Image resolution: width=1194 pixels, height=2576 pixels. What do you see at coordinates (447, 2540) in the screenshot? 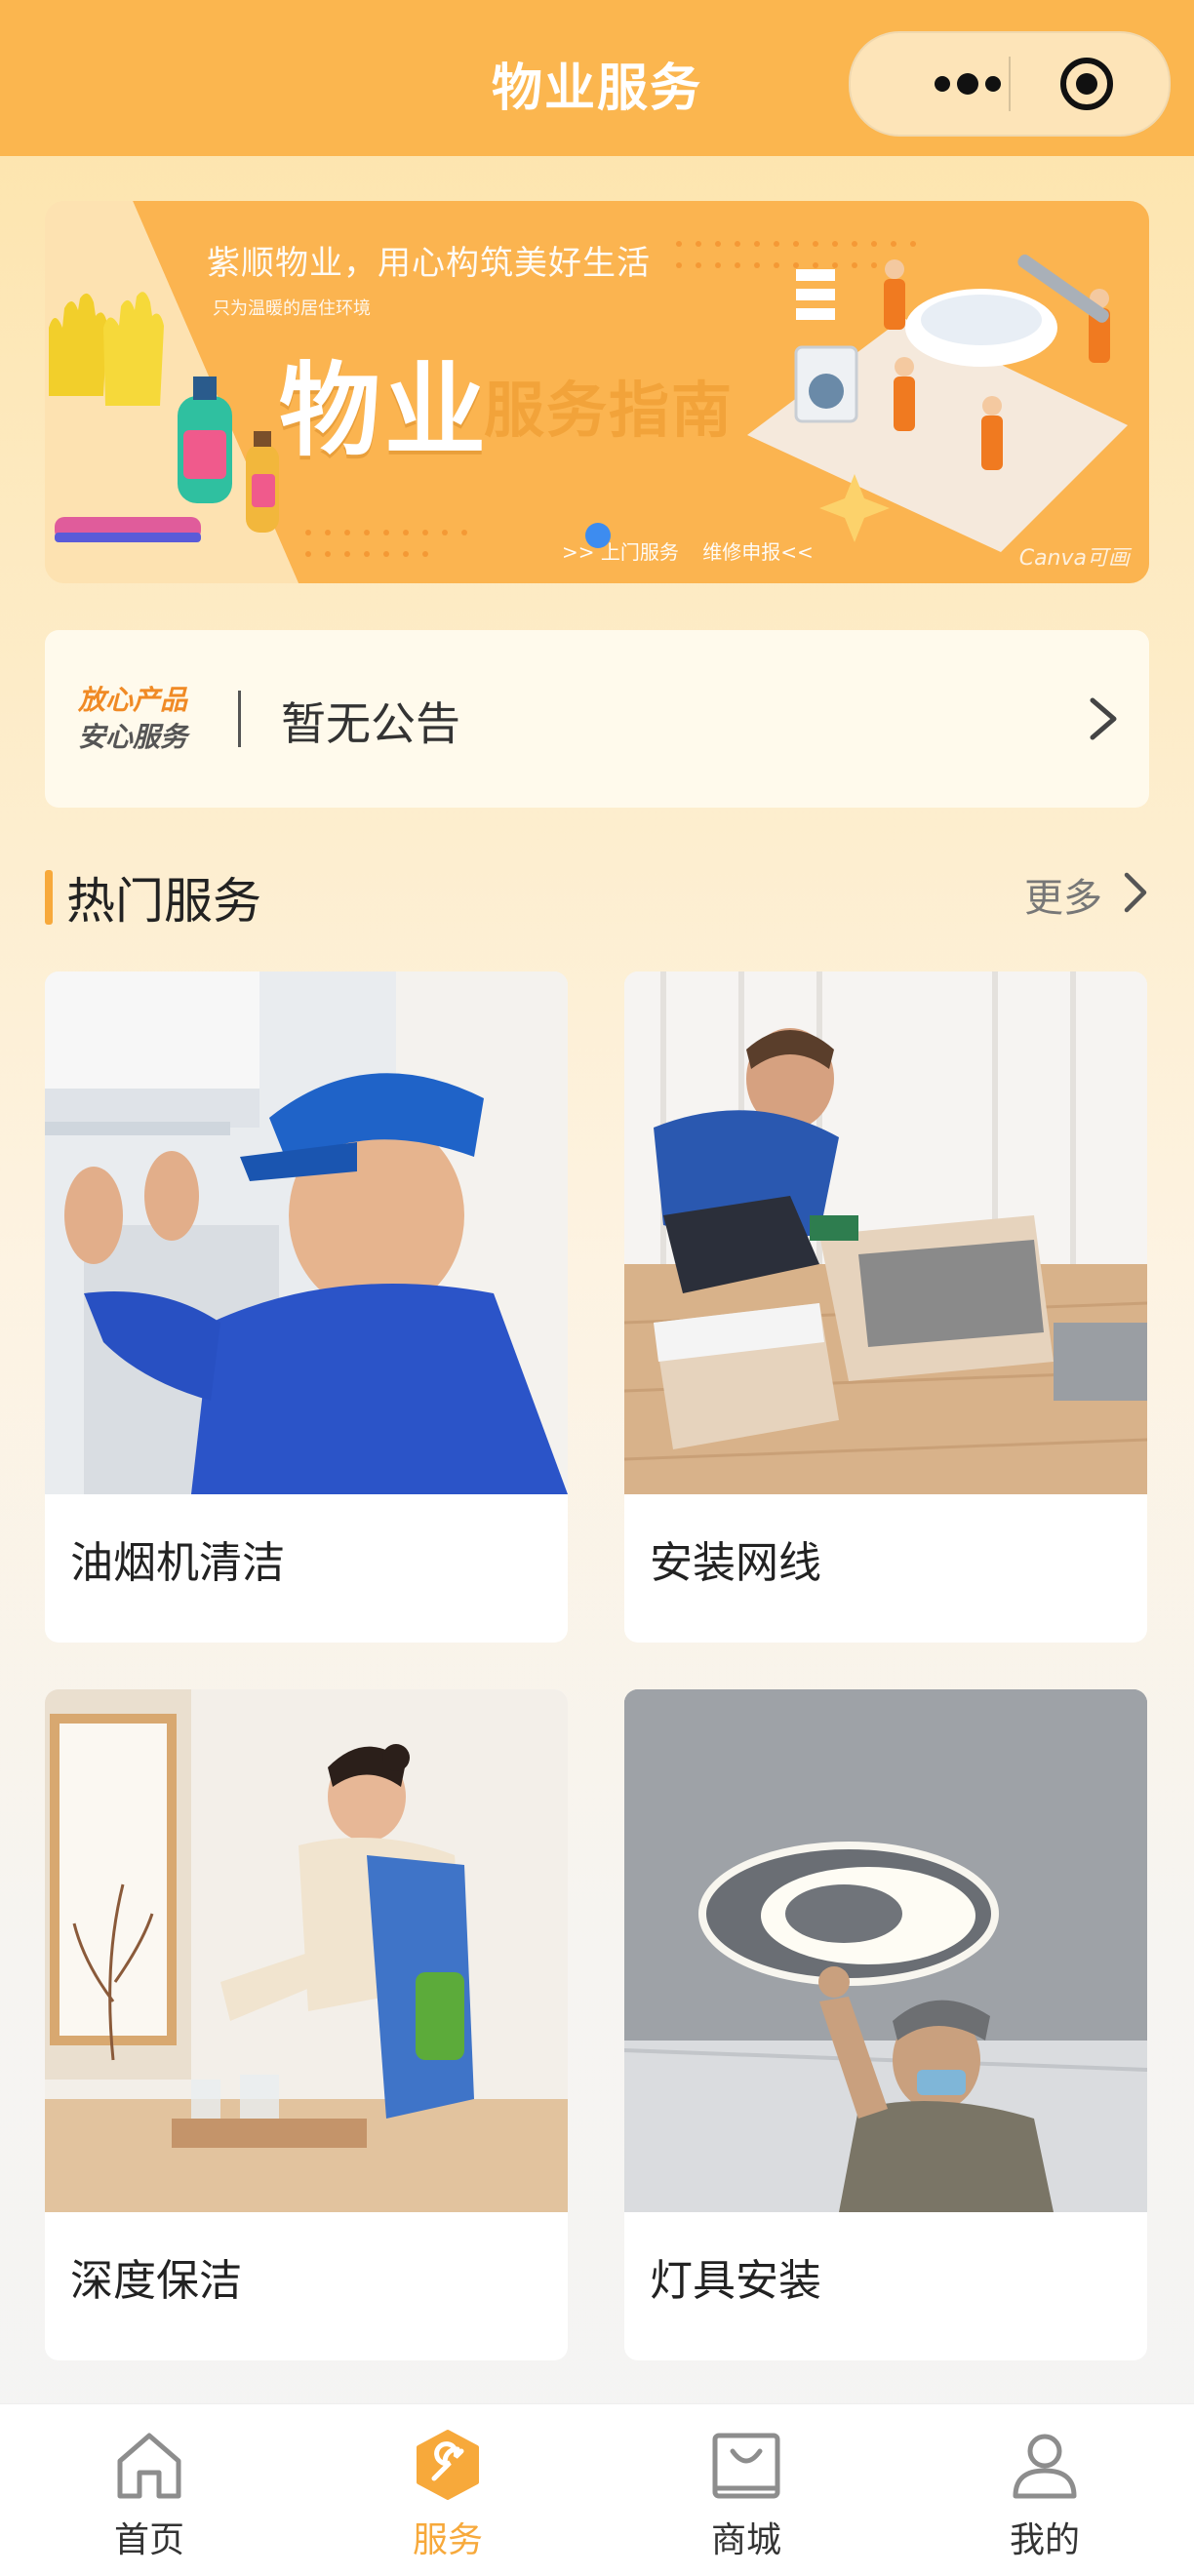
I see `tab-label: 服务` at bounding box center [447, 2540].